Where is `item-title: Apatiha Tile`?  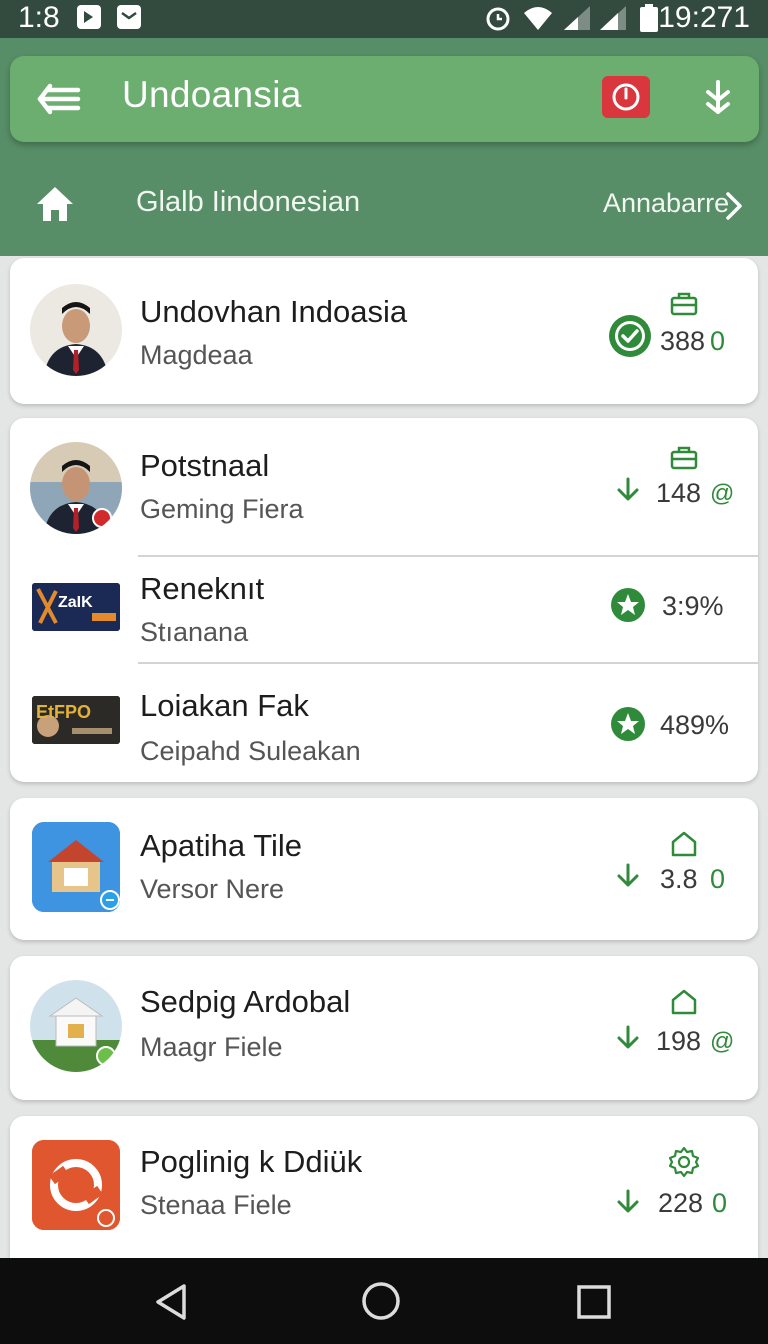 item-title: Apatiha Tile is located at coordinates (221, 845).